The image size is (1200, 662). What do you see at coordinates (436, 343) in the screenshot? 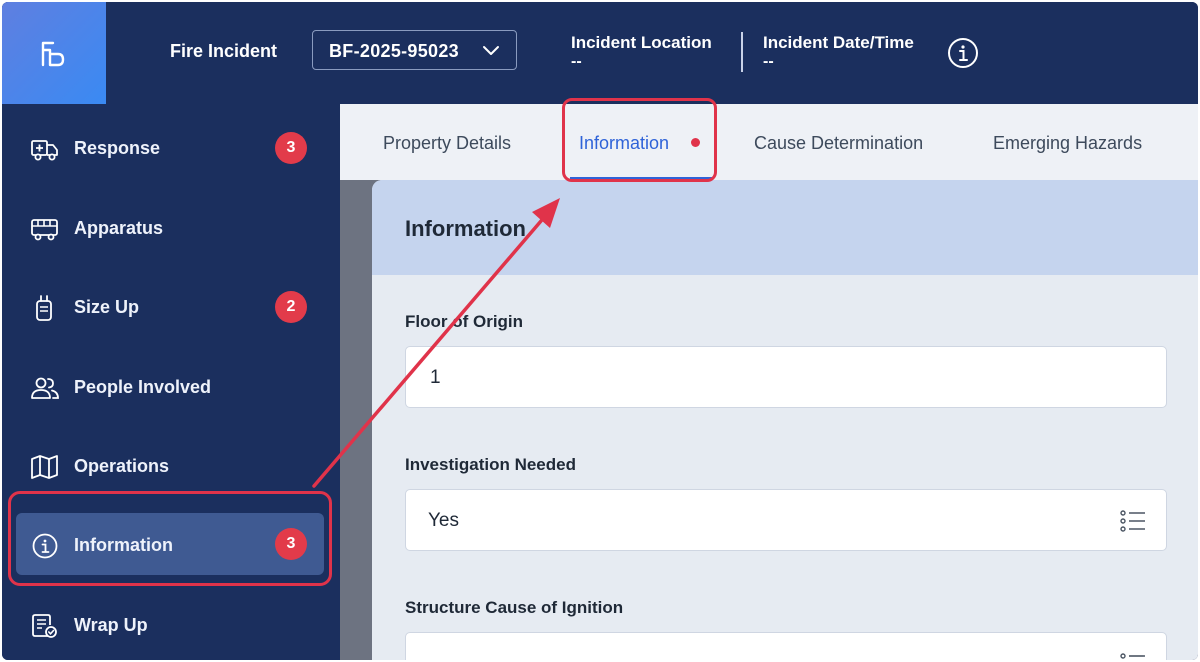
I see `annotation-arrow` at bounding box center [436, 343].